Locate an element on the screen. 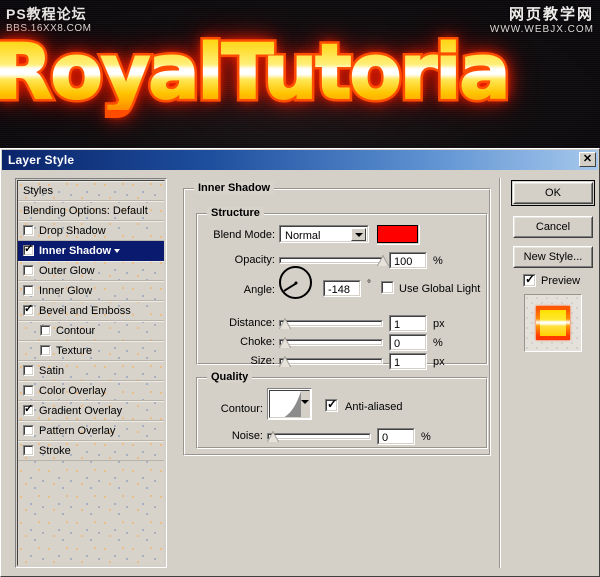 This screenshot has height=577, width=600. contour-curve-preview is located at coordinates (289, 404).